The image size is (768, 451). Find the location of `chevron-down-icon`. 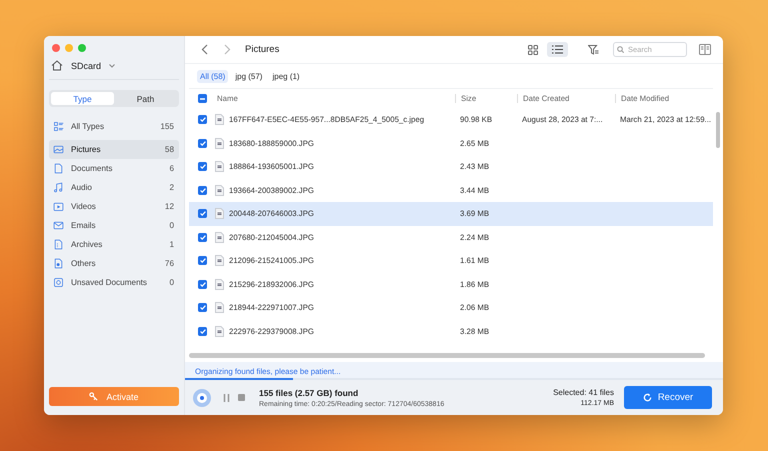

chevron-down-icon is located at coordinates (112, 66).